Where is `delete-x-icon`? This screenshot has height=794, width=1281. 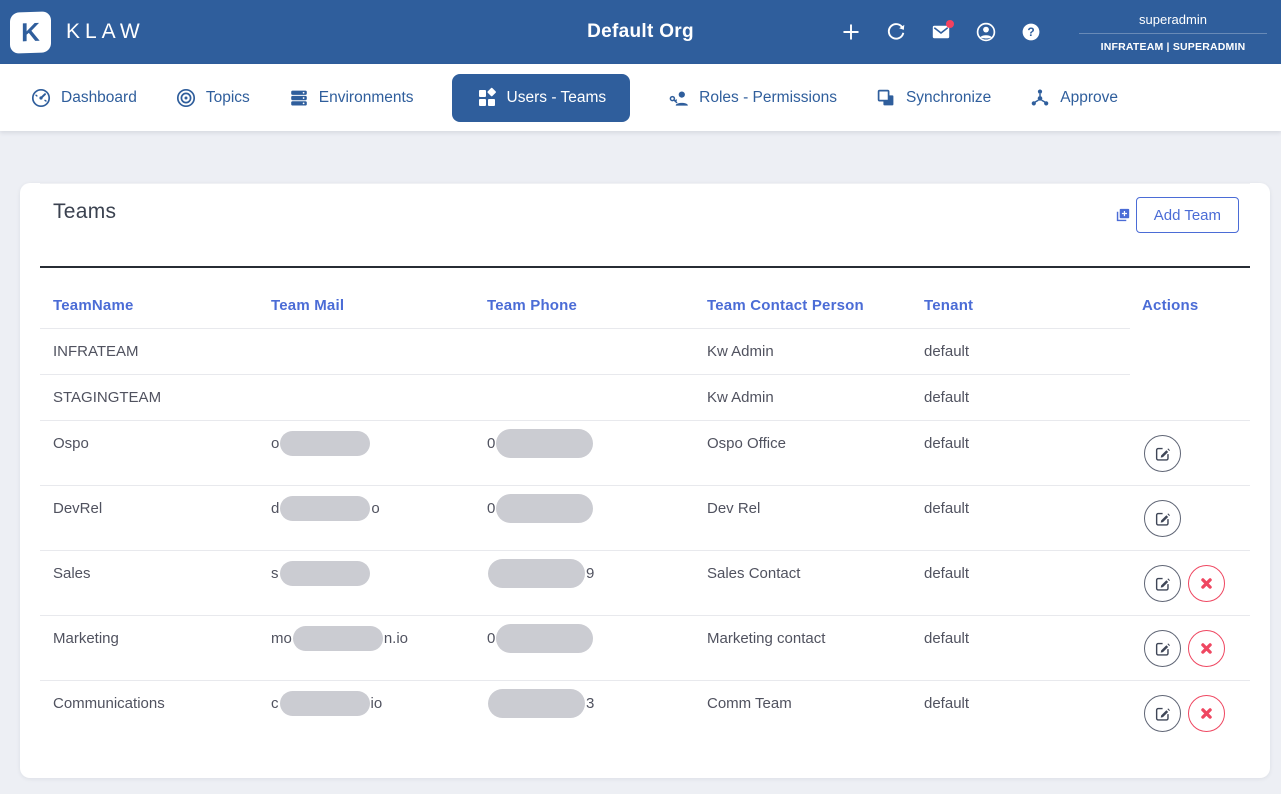 delete-x-icon is located at coordinates (1206, 713).